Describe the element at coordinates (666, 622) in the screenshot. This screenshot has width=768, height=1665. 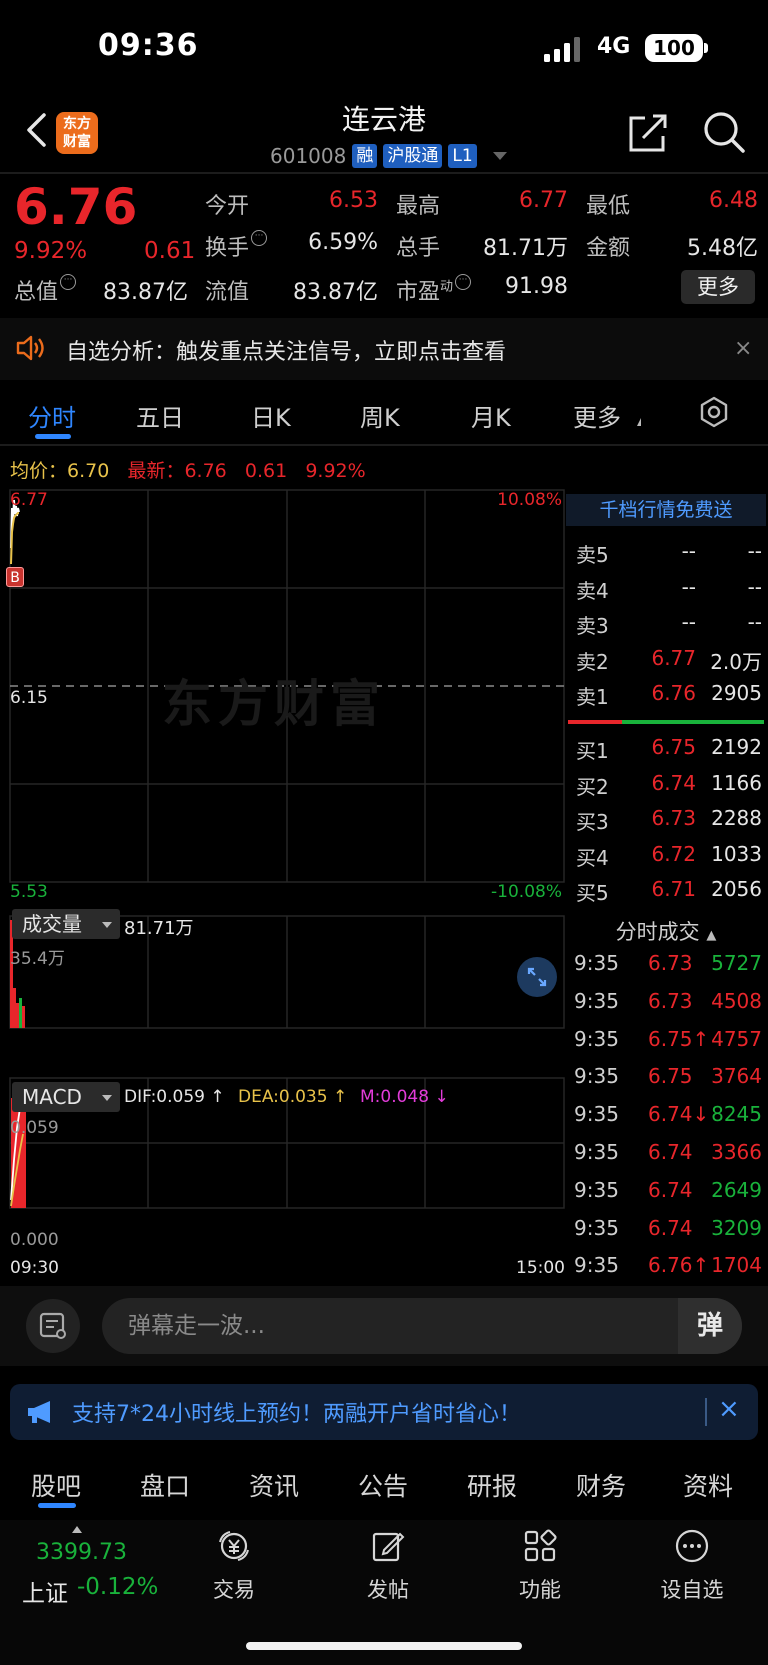
I see `ask-row: 卖3 -- --` at that location.